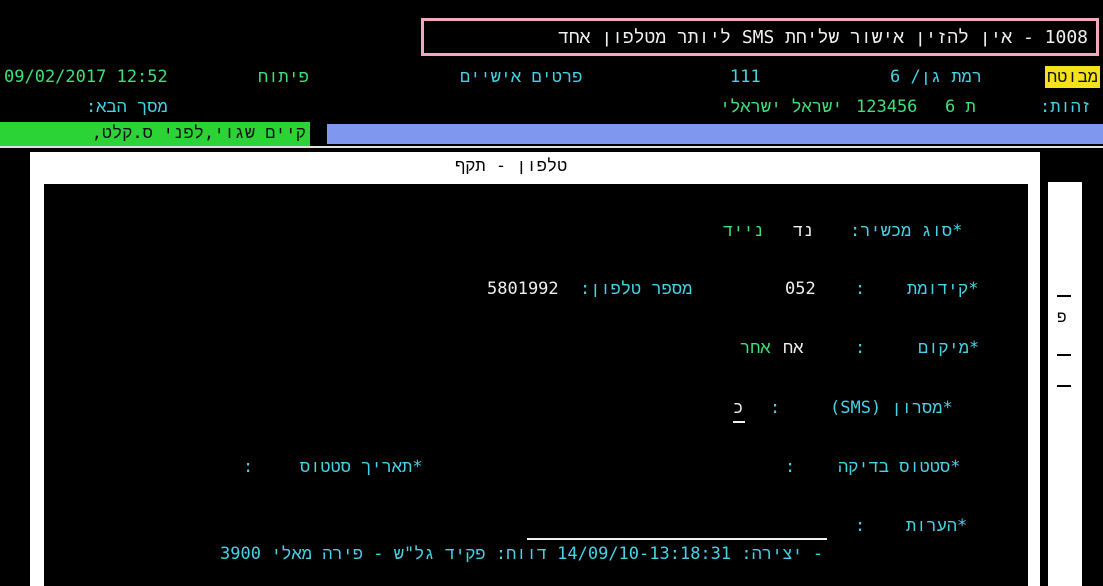  What do you see at coordinates (803, 231) in the screenshot?
I see `device-type-code: נד` at bounding box center [803, 231].